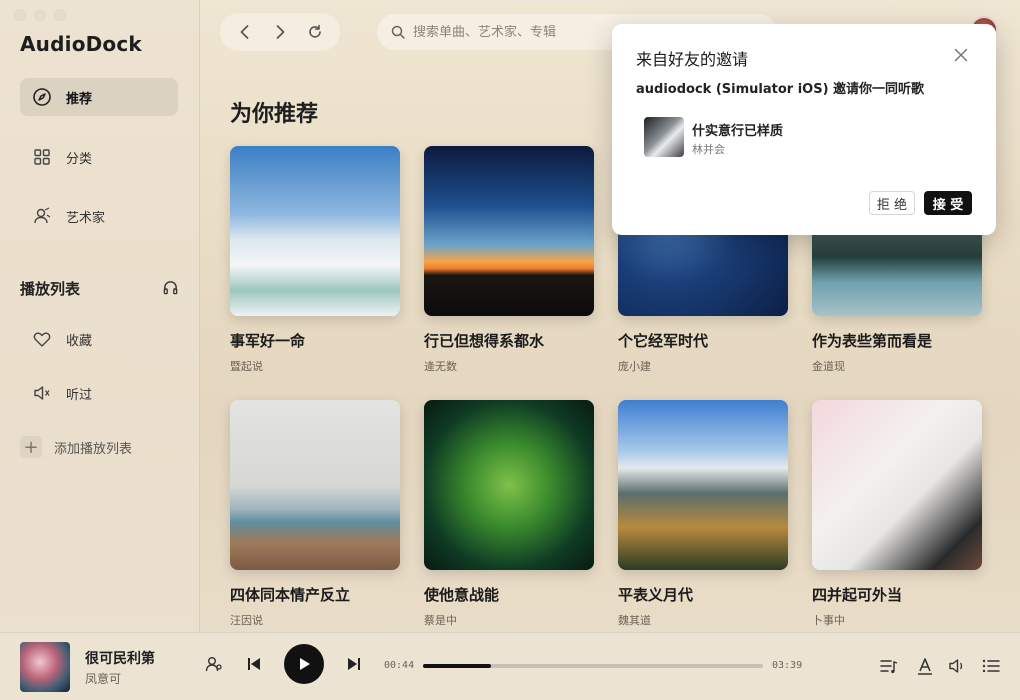 The width and height of the screenshot is (1020, 700). I want to click on album-card: 四体同本情产反立 汪因说, so click(315, 514).